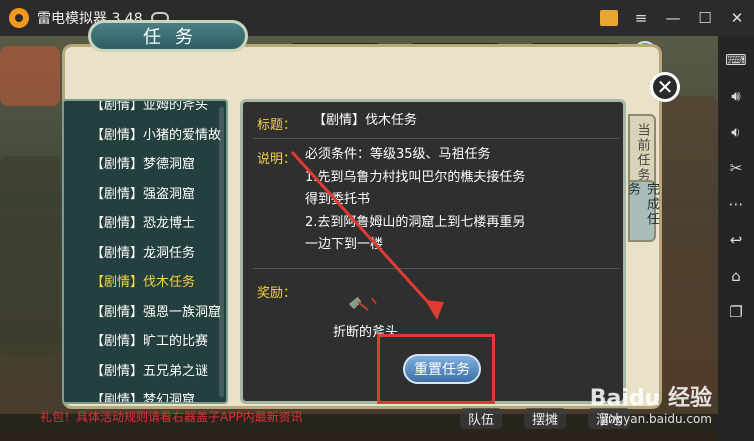 Image resolution: width=754 pixels, height=441 pixels. What do you see at coordinates (705, 18) in the screenshot?
I see `maximize-icon: ☐` at bounding box center [705, 18].